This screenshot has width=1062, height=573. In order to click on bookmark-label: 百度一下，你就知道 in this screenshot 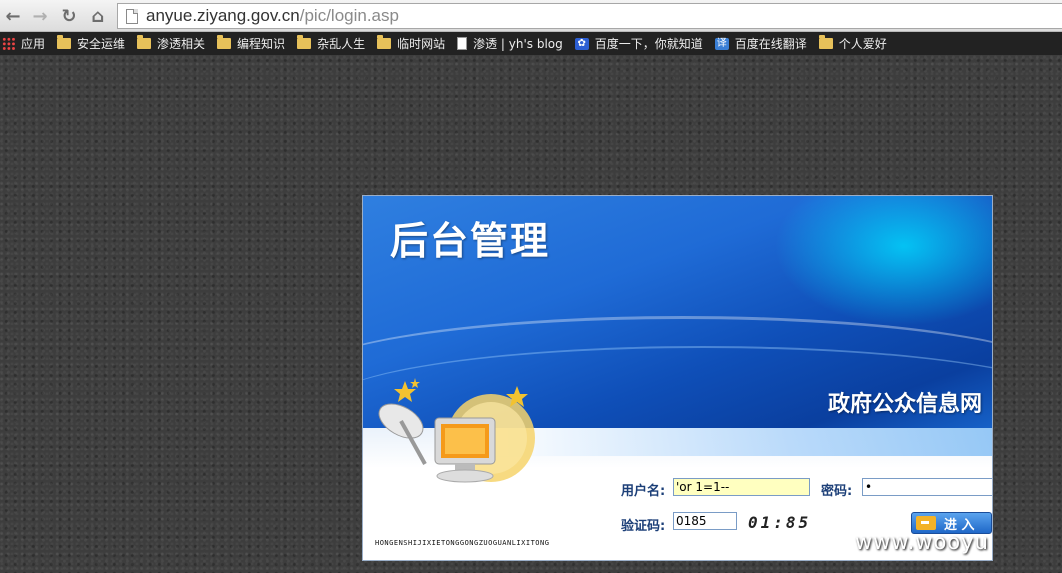, I will do `click(648, 44)`.